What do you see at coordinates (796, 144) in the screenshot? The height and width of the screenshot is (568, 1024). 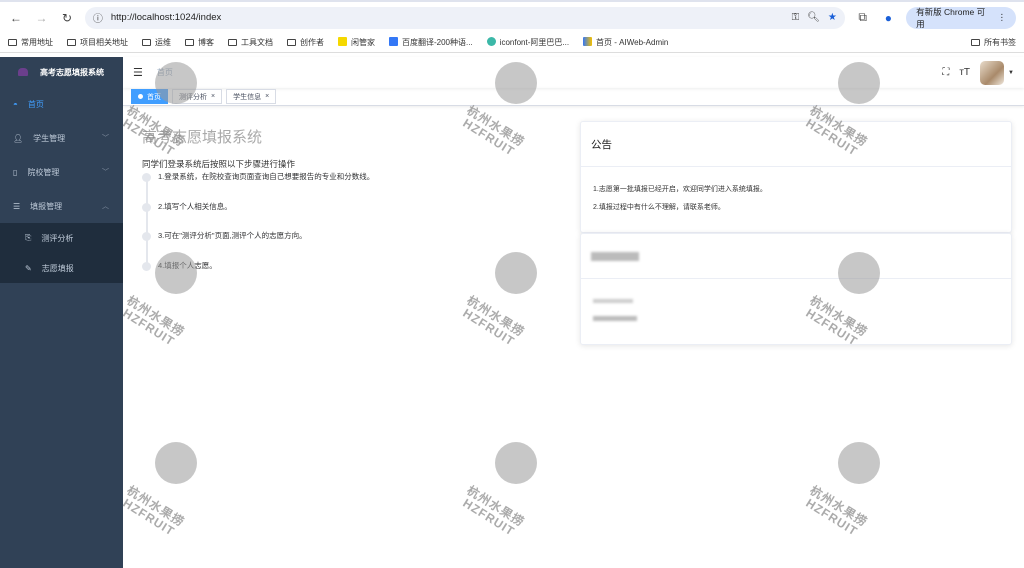 I see `notice-title: 公告` at bounding box center [796, 144].